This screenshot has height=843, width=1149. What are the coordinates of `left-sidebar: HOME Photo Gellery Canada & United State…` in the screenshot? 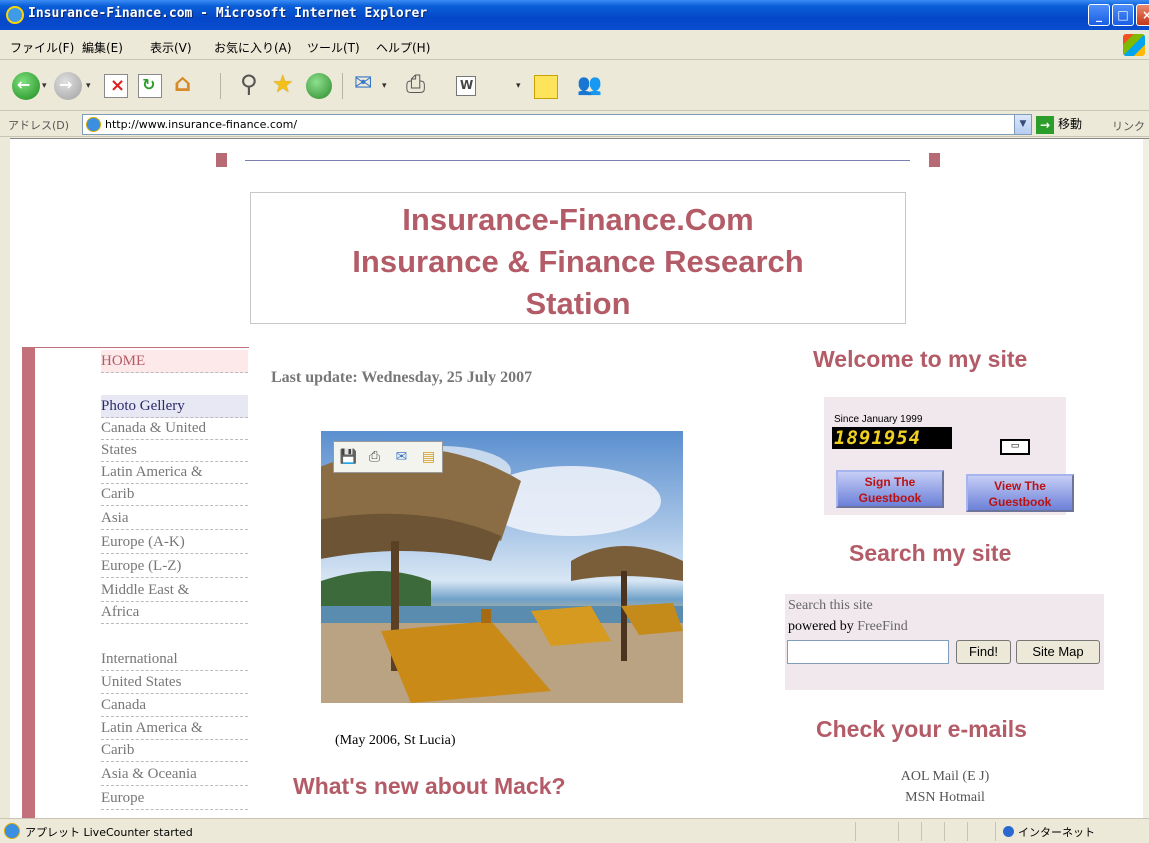 It's located at (135, 582).